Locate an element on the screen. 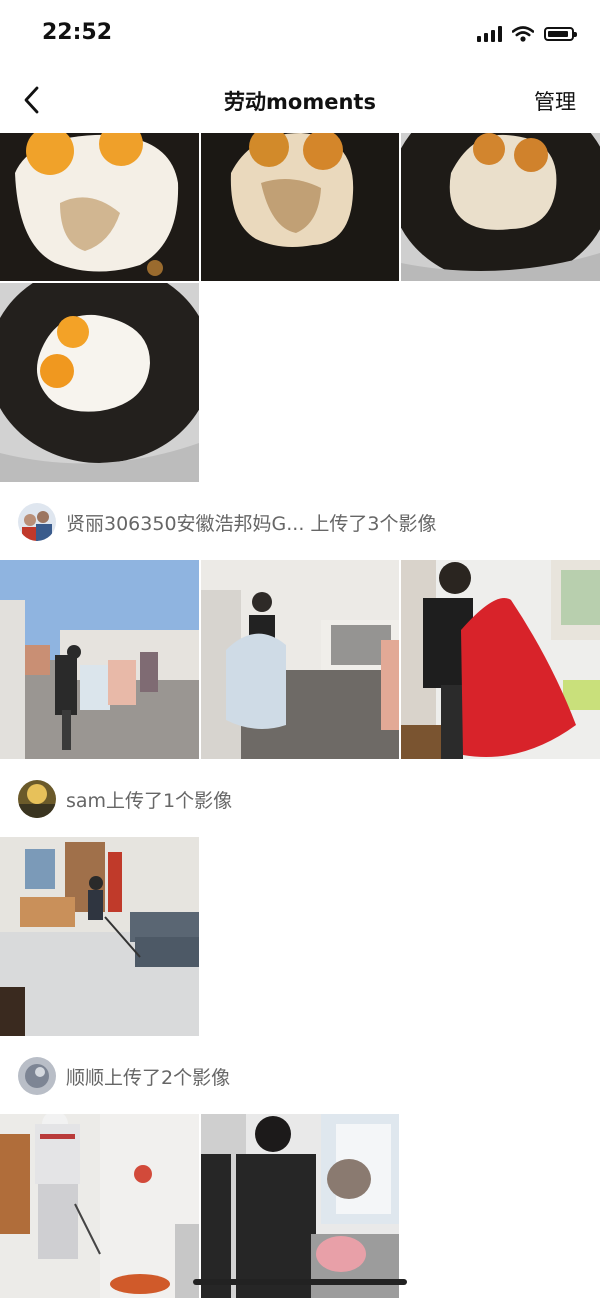 The image size is (600, 1298). cellular-signal-icon is located at coordinates (489, 34).